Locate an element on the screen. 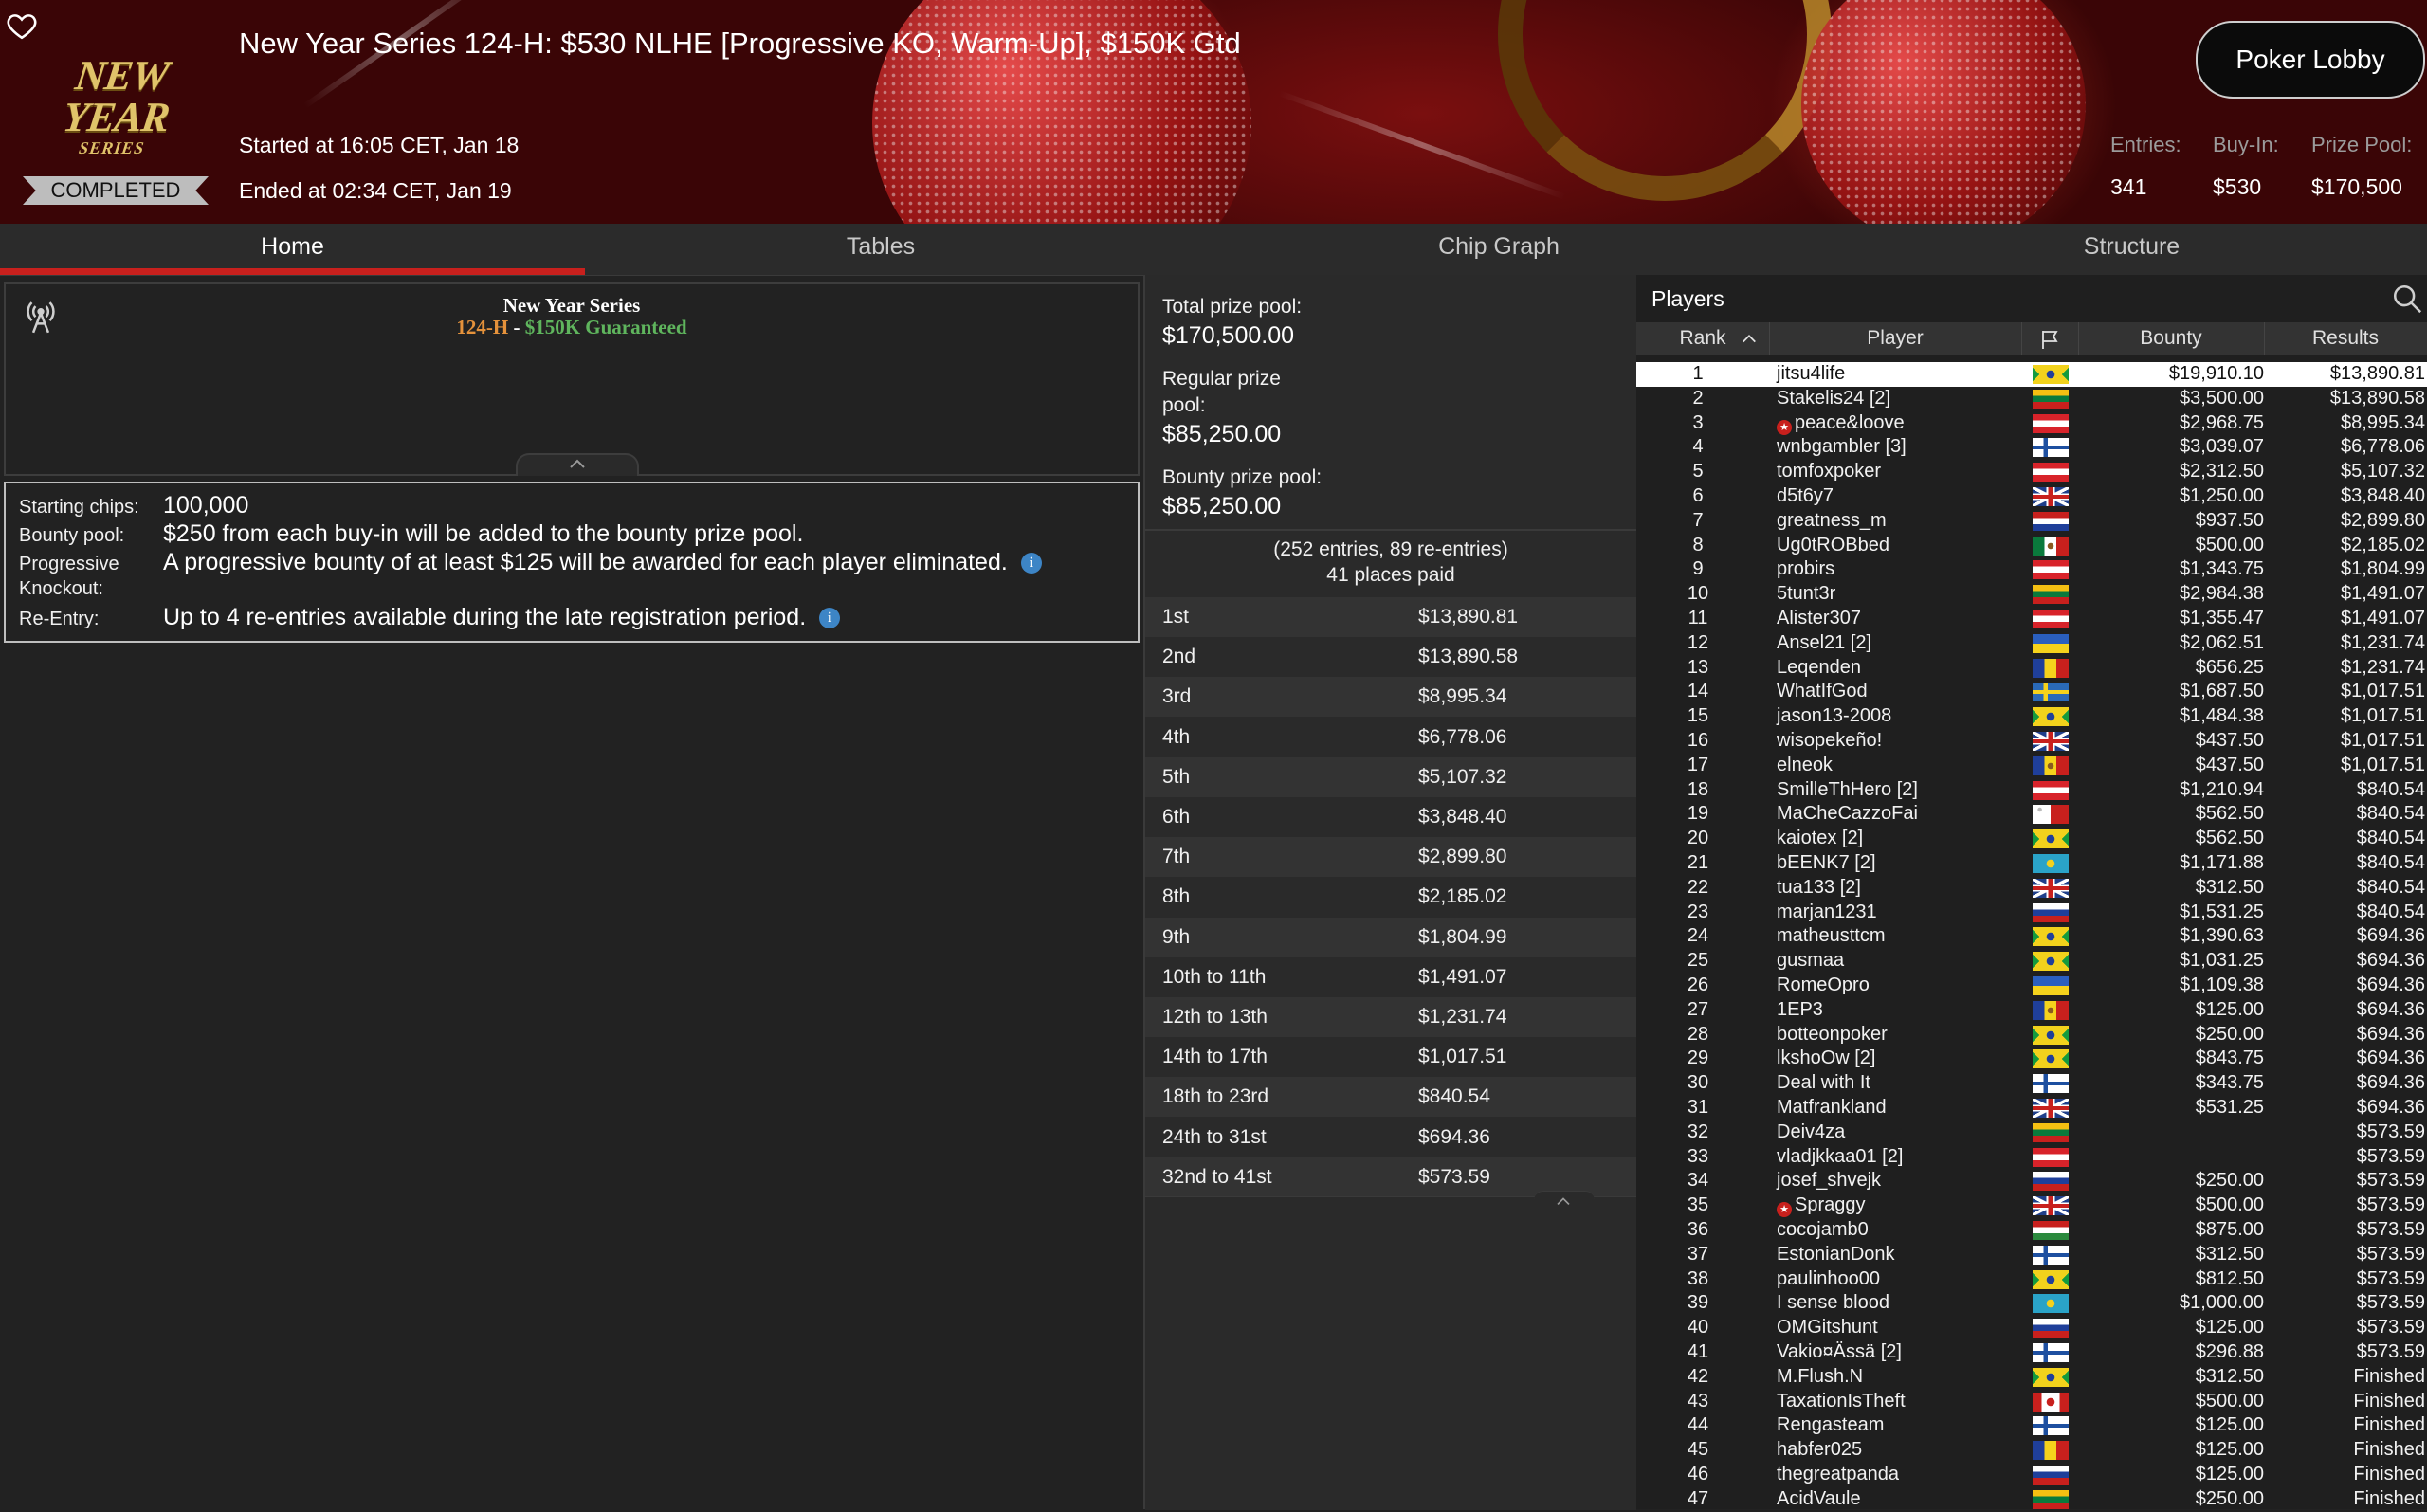 Image resolution: width=2427 pixels, height=1512 pixels. player-row: 16 wisopekeño! $437.50 $1,017.51 is located at coordinates (2031, 742).